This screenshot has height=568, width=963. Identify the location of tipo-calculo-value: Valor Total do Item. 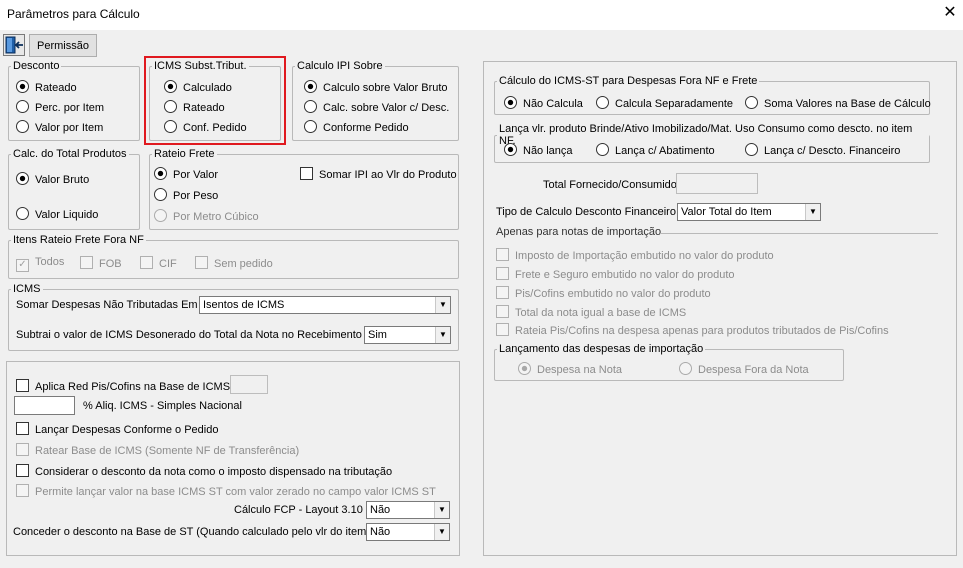
(726, 212).